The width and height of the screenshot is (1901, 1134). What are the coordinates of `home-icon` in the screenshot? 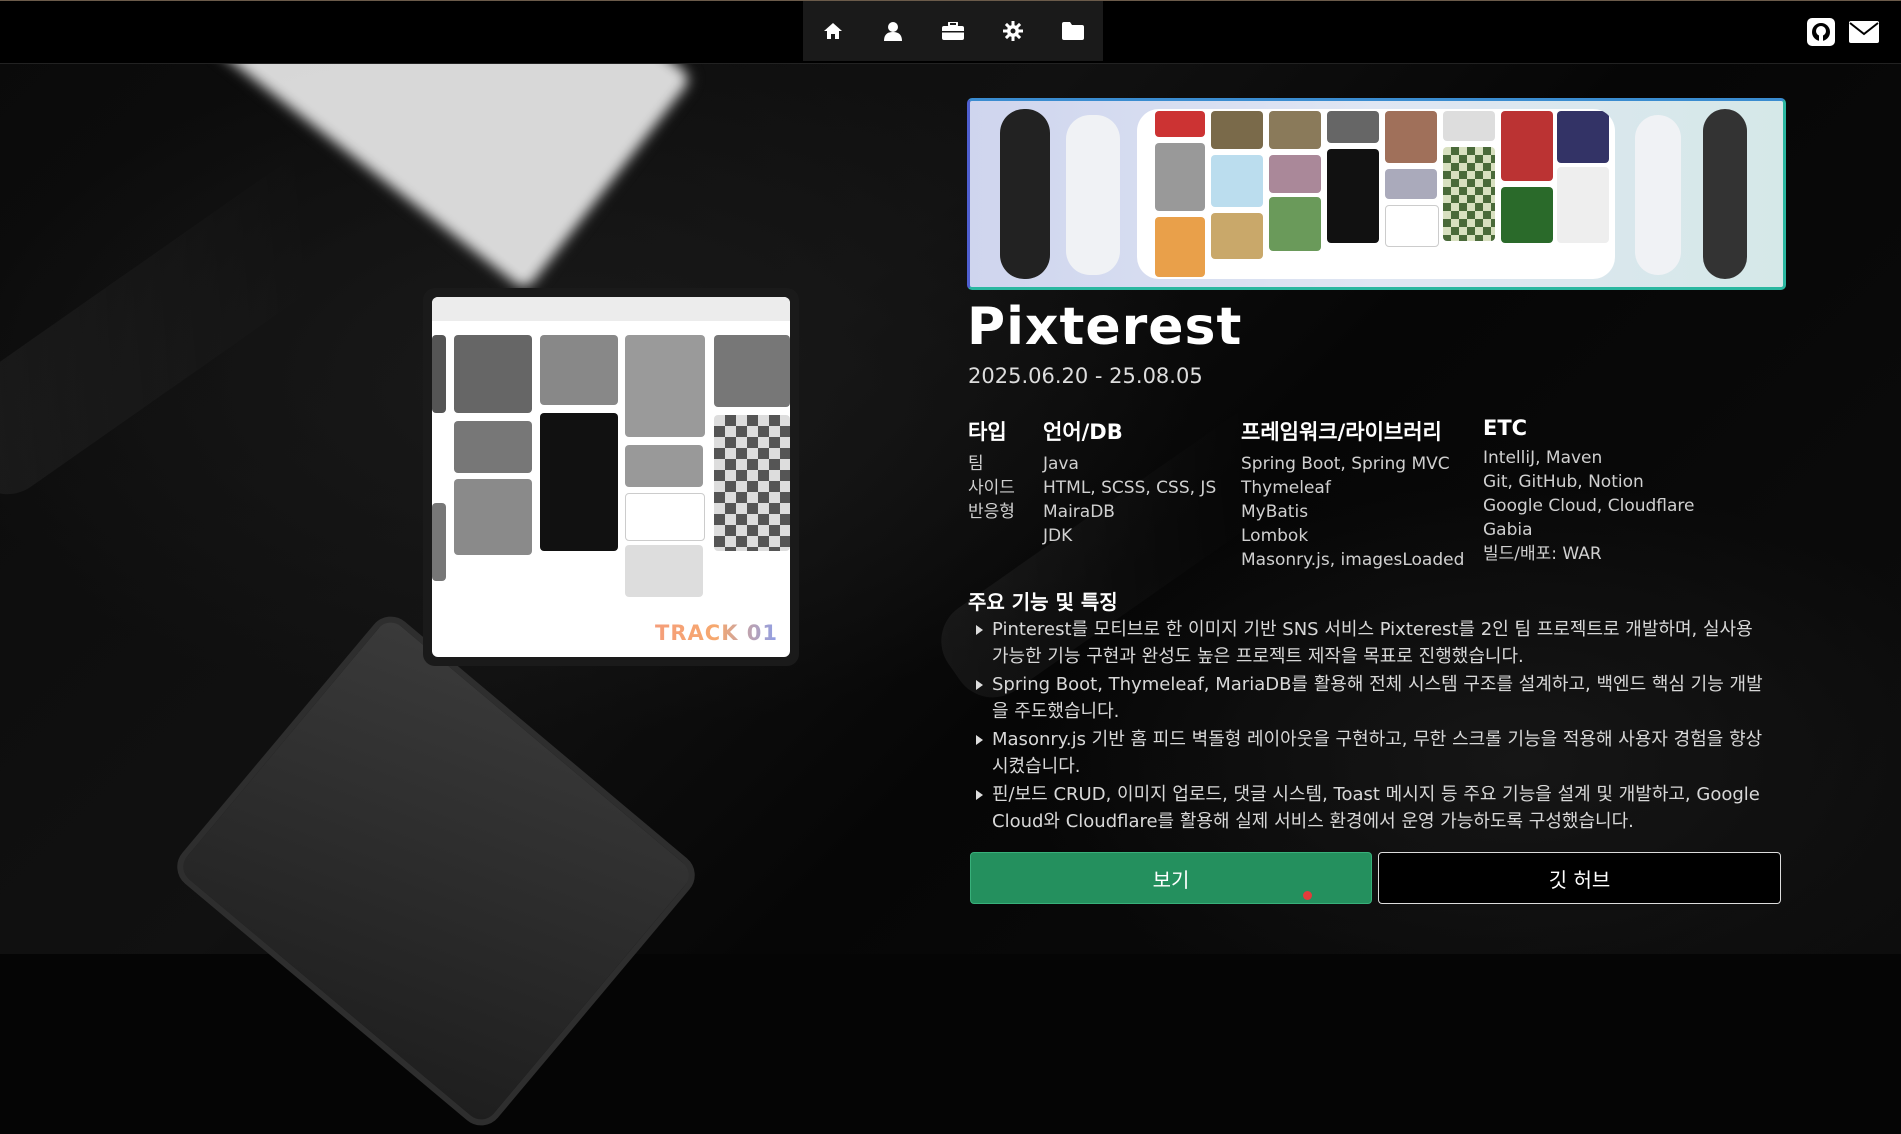 It's located at (833, 31).